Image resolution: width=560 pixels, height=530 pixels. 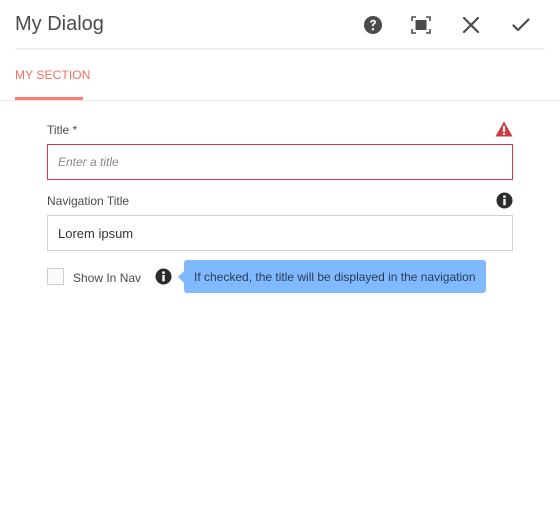 What do you see at coordinates (62, 130) in the screenshot?
I see `title-label: Title *` at bounding box center [62, 130].